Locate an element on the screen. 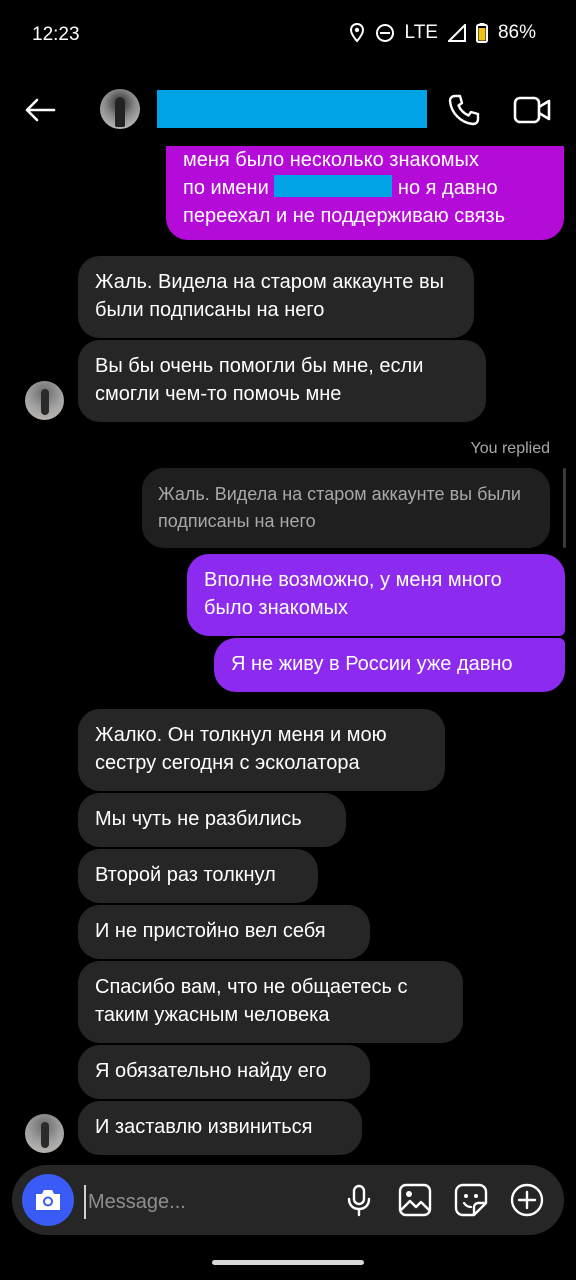 This screenshot has height=1280, width=576. video-call-button is located at coordinates (532, 110).